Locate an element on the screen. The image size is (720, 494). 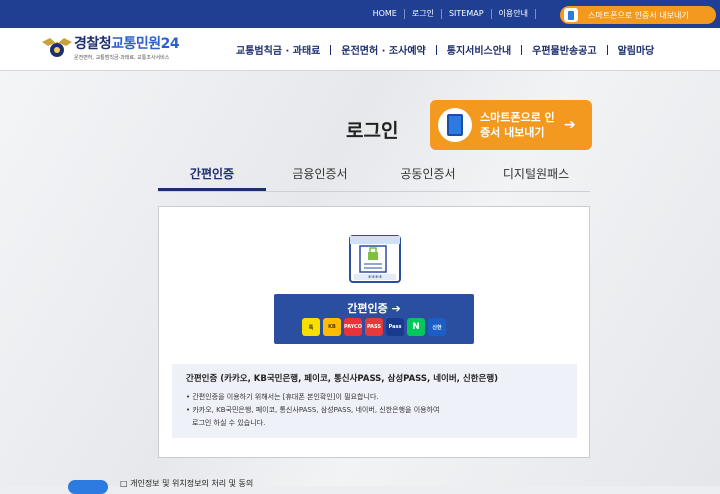
kb-bank-icon: KB is located at coordinates (332, 327).